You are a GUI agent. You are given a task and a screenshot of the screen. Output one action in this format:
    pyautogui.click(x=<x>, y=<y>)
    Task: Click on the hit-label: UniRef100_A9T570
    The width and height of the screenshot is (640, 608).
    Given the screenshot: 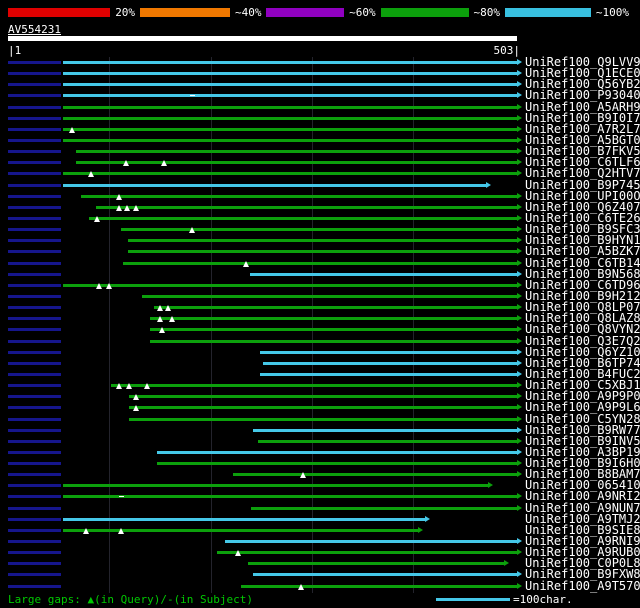 What is the action you would take?
    pyautogui.click(x=582, y=586)
    